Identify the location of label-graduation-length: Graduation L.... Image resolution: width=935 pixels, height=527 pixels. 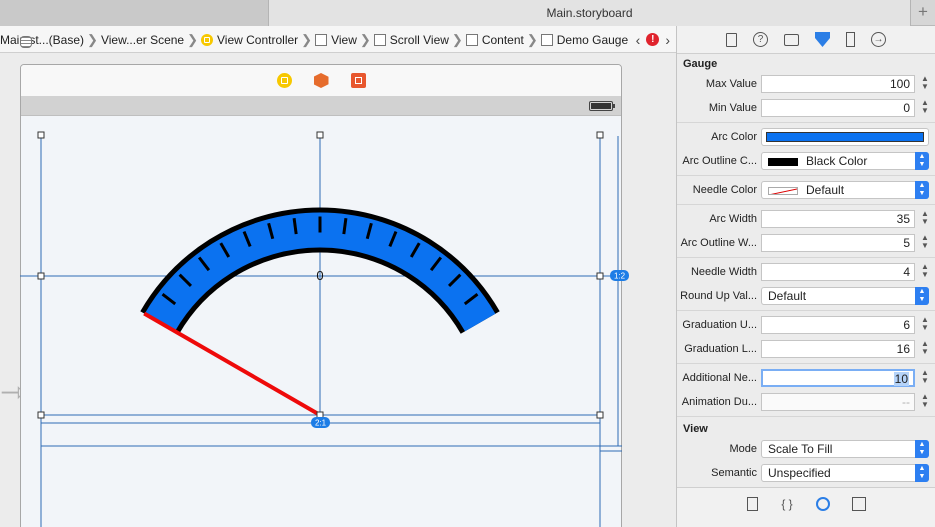
(720, 349).